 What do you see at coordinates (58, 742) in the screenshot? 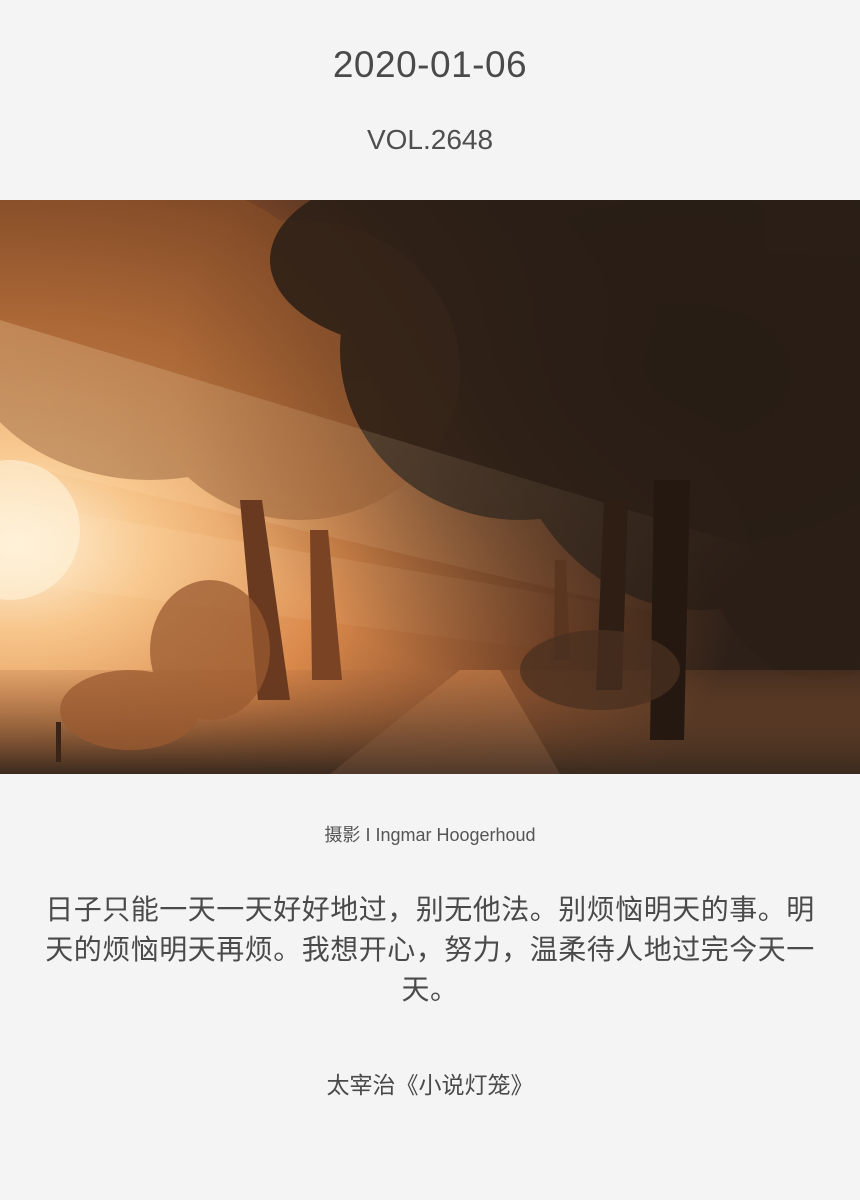
I see `fence-post` at bounding box center [58, 742].